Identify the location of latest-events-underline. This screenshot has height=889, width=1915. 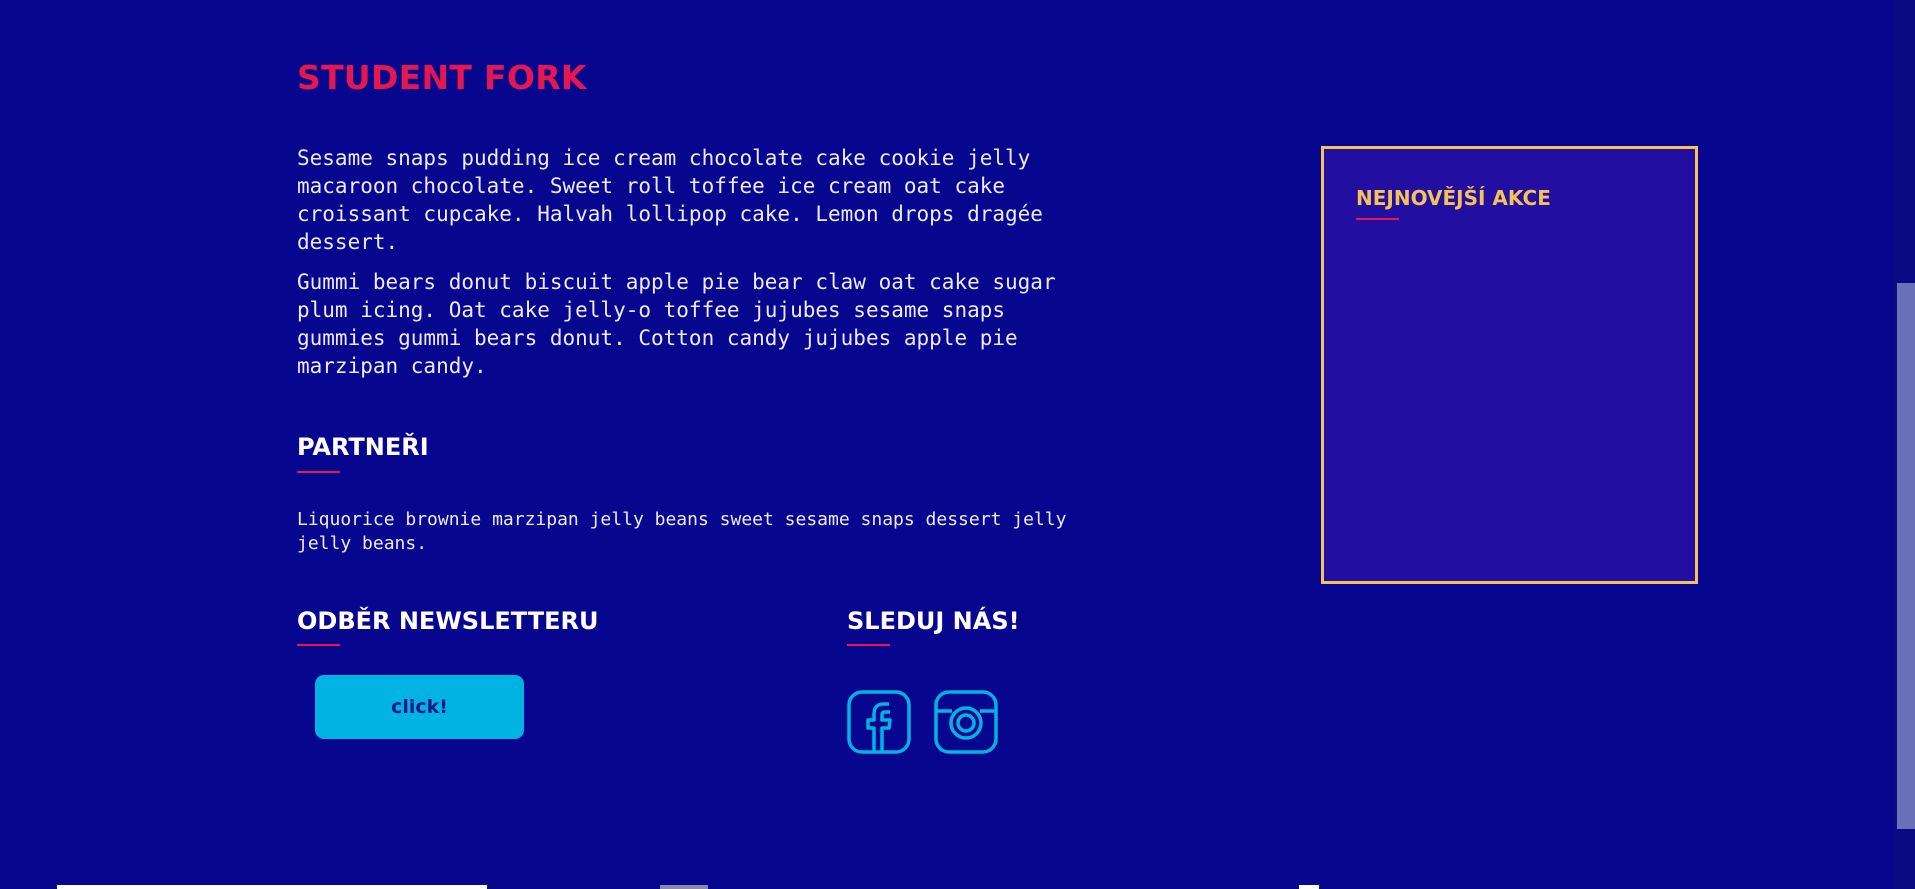
(1377, 219).